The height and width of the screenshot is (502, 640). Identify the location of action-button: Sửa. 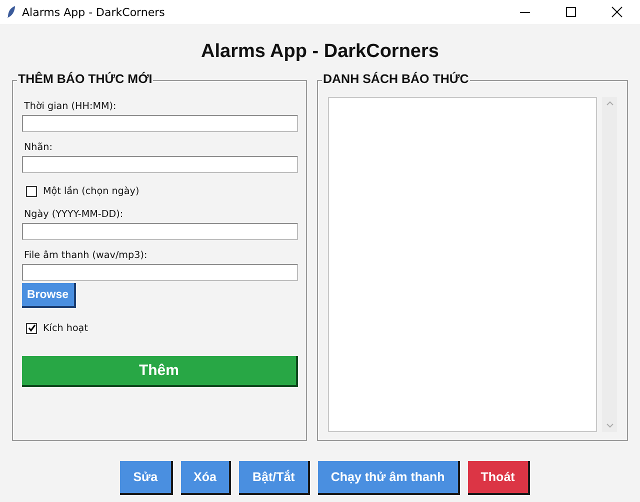
(146, 478).